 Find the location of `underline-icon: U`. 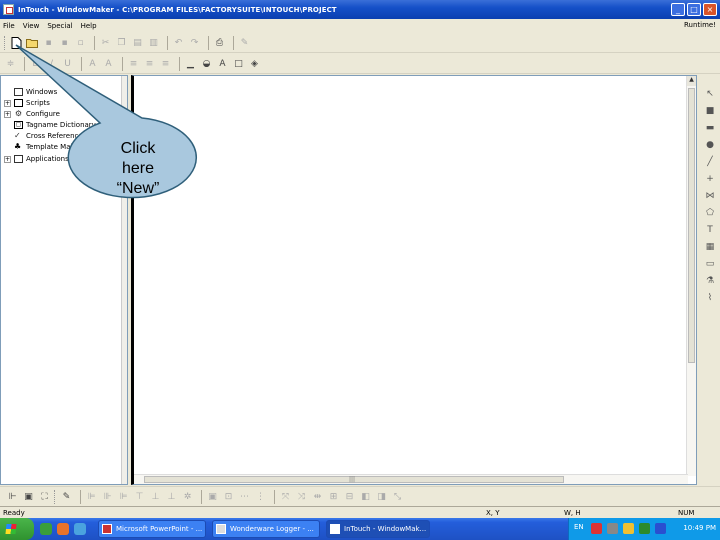

underline-icon: U is located at coordinates (67, 63).